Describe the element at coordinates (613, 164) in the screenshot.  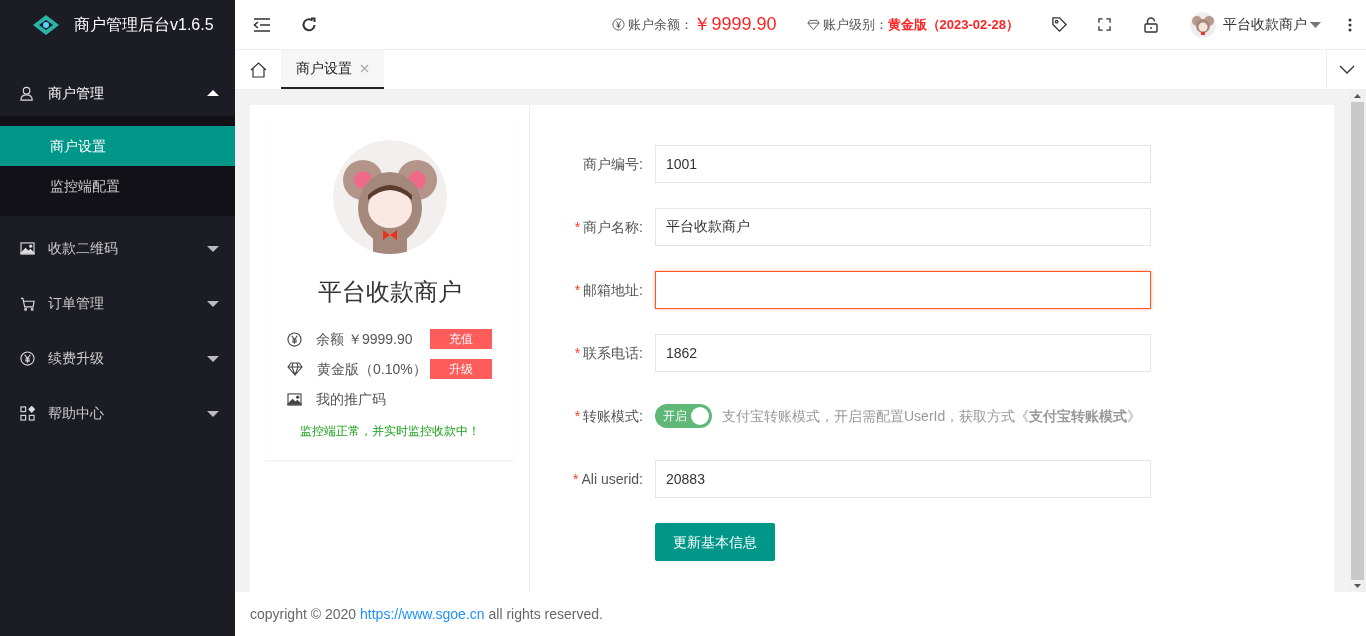
I see `field-label: 商户编号:` at that location.